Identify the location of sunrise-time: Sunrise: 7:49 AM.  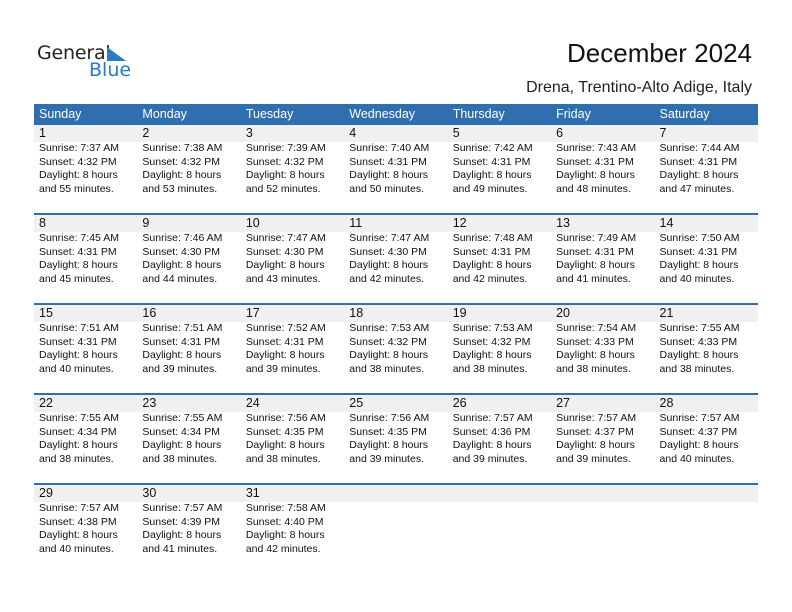
(596, 238).